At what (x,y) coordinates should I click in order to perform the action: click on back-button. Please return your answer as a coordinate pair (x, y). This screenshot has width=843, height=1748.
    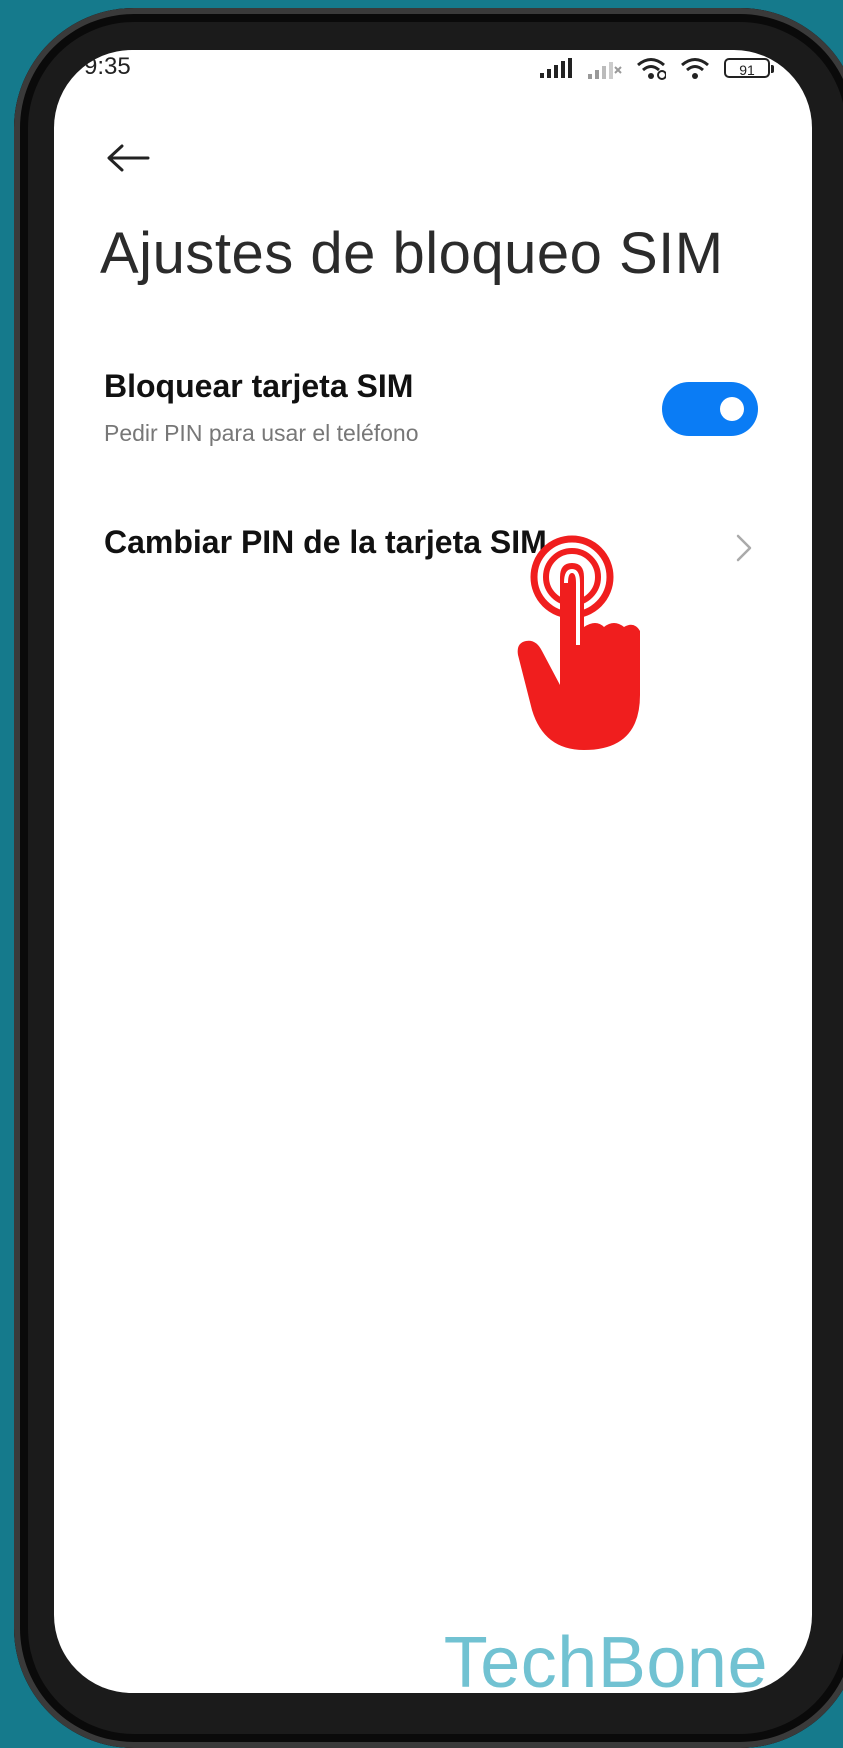
    Looking at the image, I should click on (128, 158).